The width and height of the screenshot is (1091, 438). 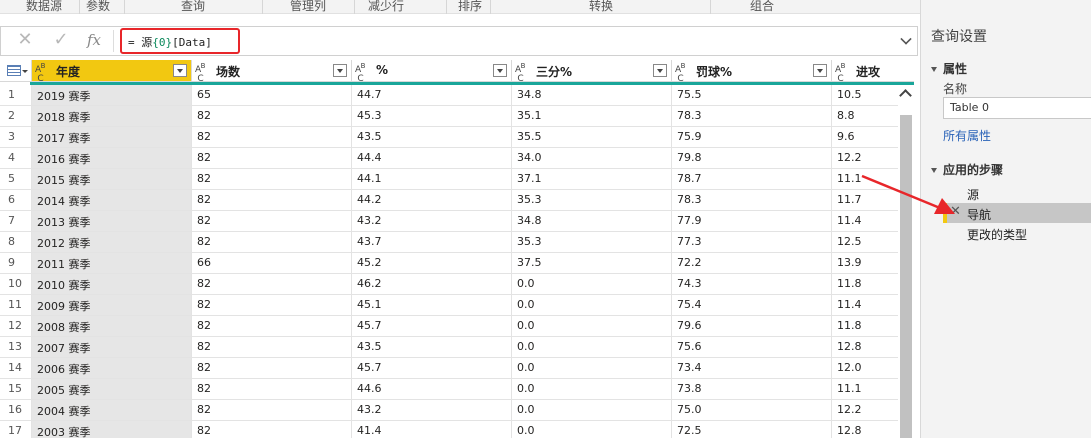 I want to click on table-cell: 75.6, so click(x=752, y=347).